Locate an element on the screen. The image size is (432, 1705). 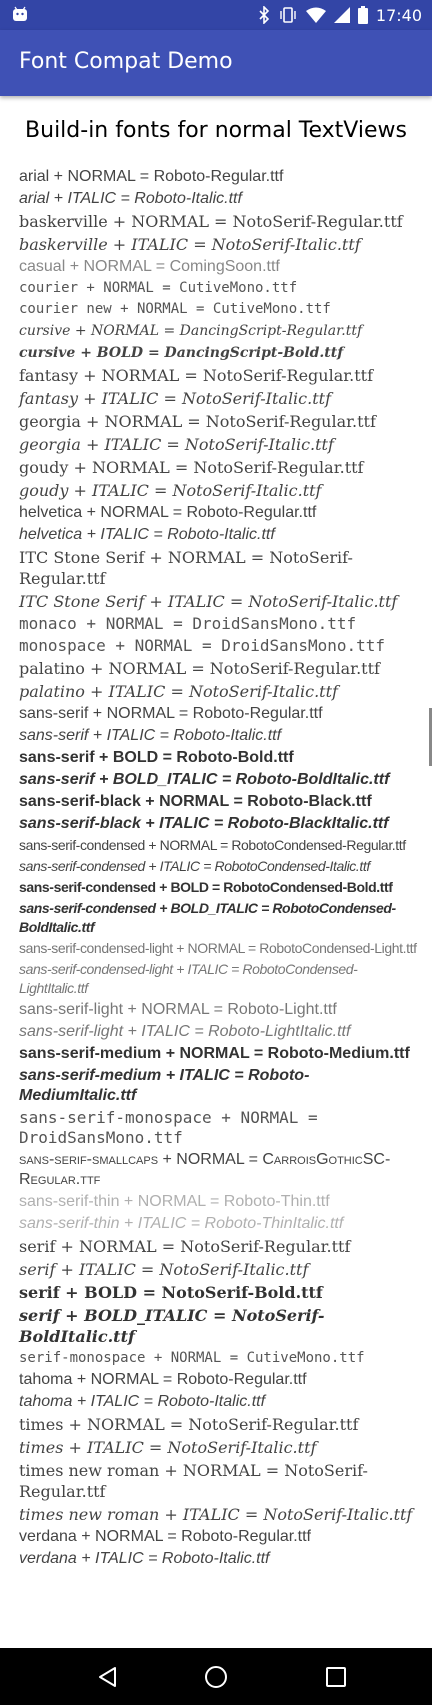
list-item: sans-serif + NORMAL = Roboto-Regular.ttf is located at coordinates (171, 713).